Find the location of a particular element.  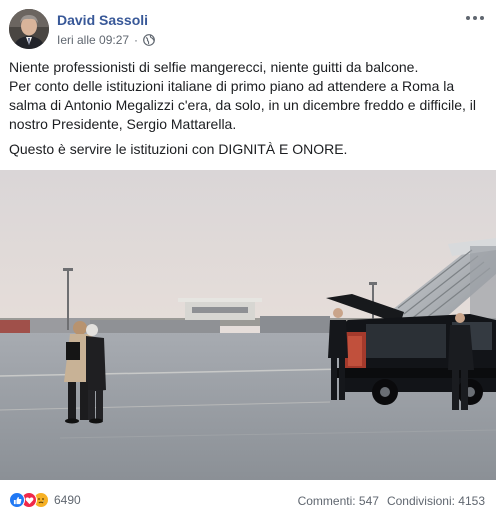

reaction-count: 6490 is located at coordinates (67, 500).